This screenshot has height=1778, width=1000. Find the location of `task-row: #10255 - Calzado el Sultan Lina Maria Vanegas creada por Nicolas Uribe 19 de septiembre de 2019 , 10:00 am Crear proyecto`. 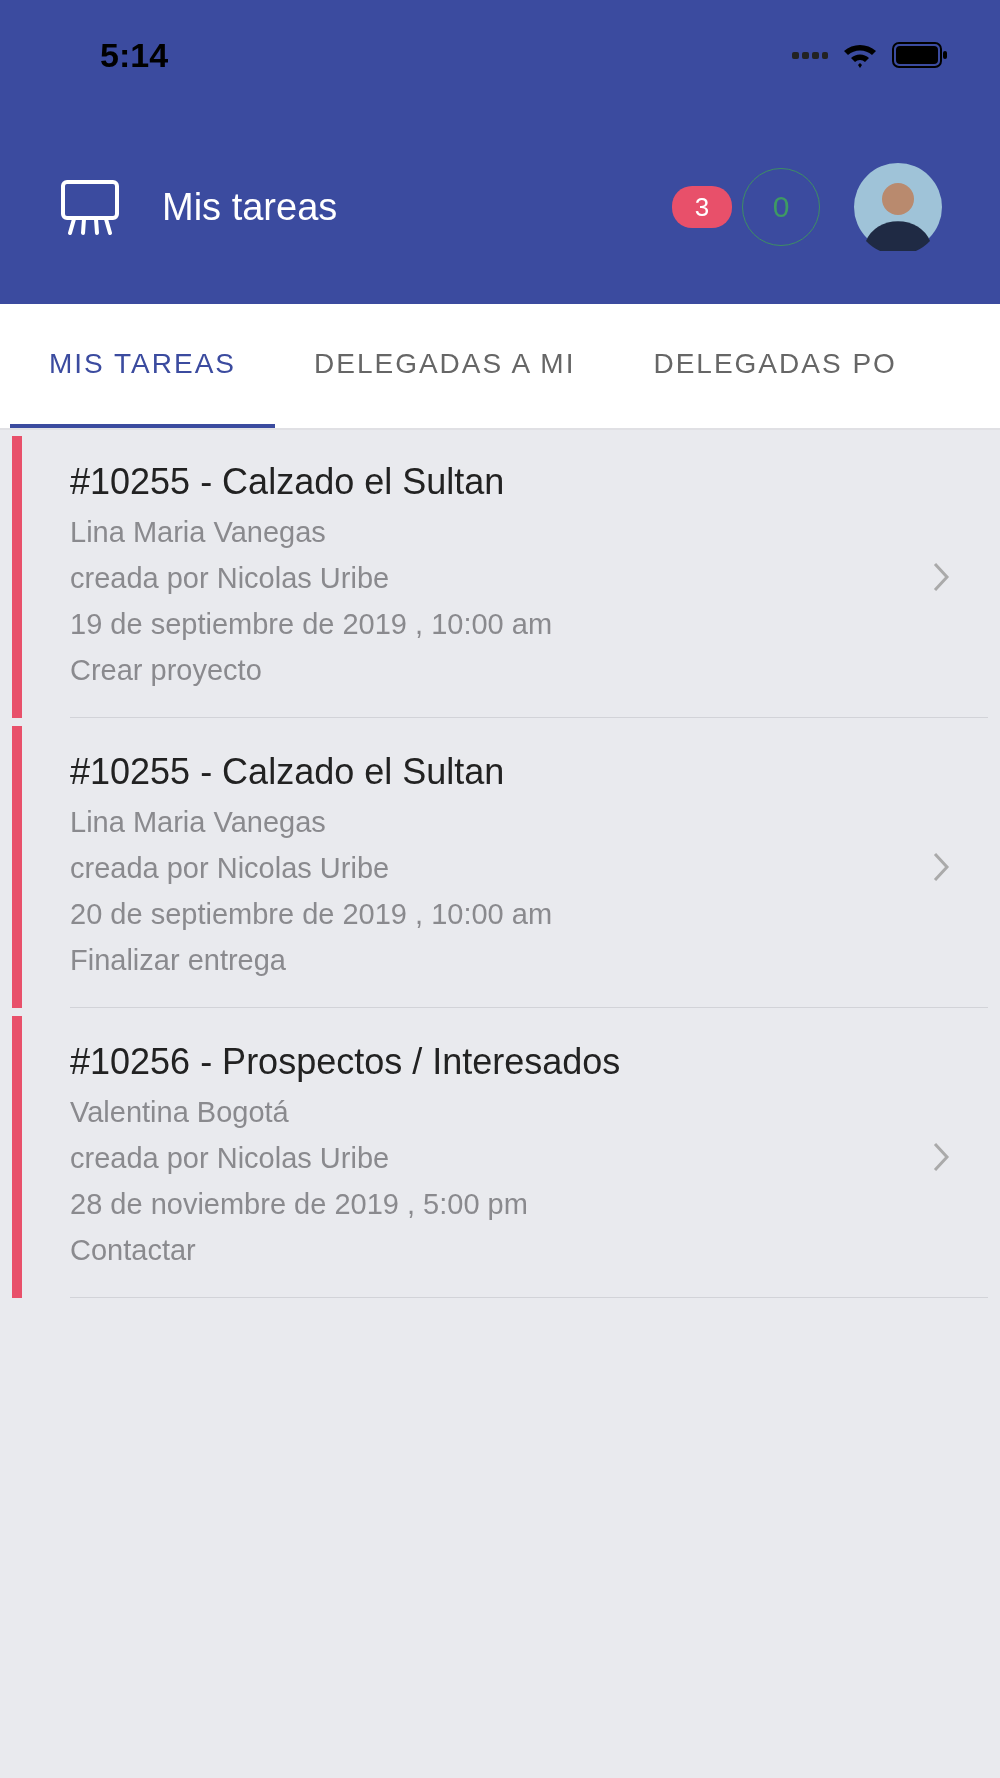

task-row: #10255 - Calzado el Sultan Lina Maria Vanegas creada por Nicolas Uribe 19 de septiembre de 2019 , 10:00 am Crear proyecto is located at coordinates (529, 577).